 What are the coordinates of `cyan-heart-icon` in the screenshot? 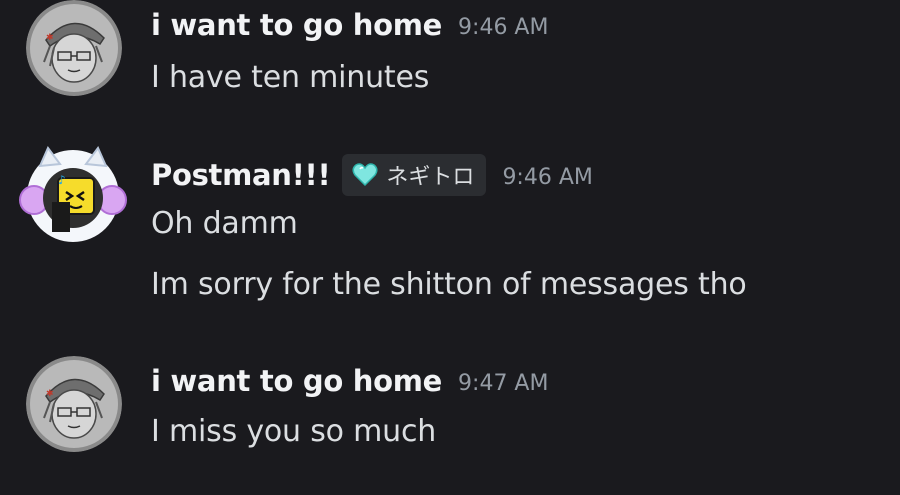 It's located at (365, 175).